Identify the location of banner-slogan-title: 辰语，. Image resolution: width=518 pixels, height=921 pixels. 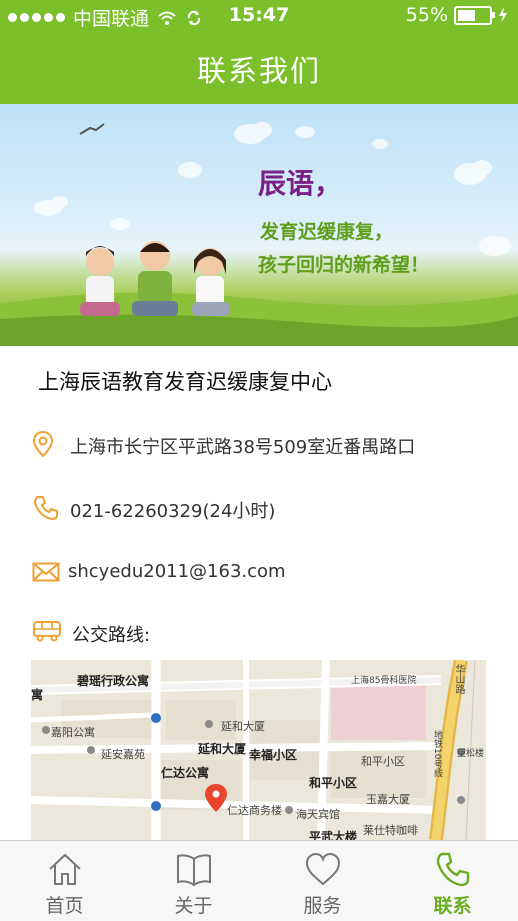
(300, 183).